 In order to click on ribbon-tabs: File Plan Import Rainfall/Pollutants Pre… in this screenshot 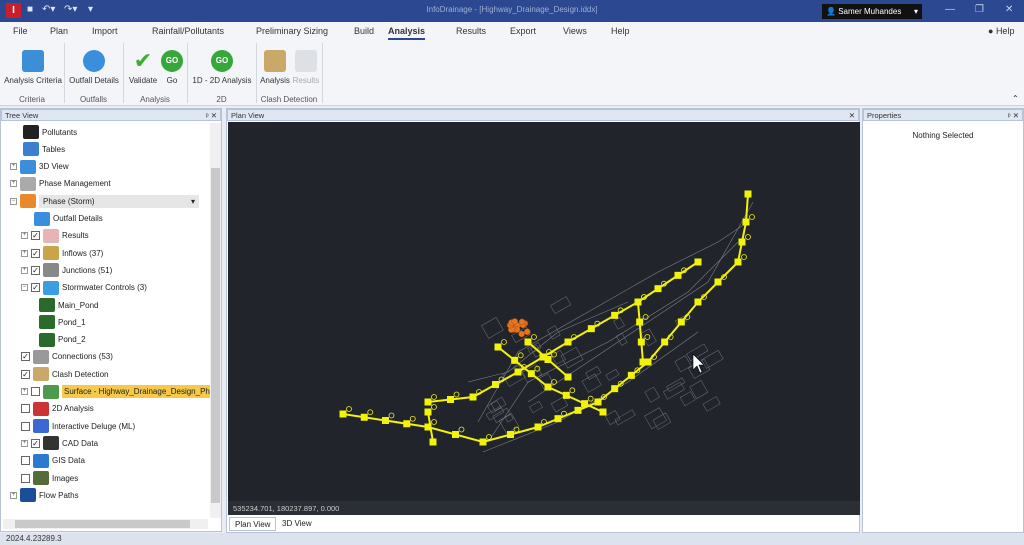, I will do `click(512, 31)`.